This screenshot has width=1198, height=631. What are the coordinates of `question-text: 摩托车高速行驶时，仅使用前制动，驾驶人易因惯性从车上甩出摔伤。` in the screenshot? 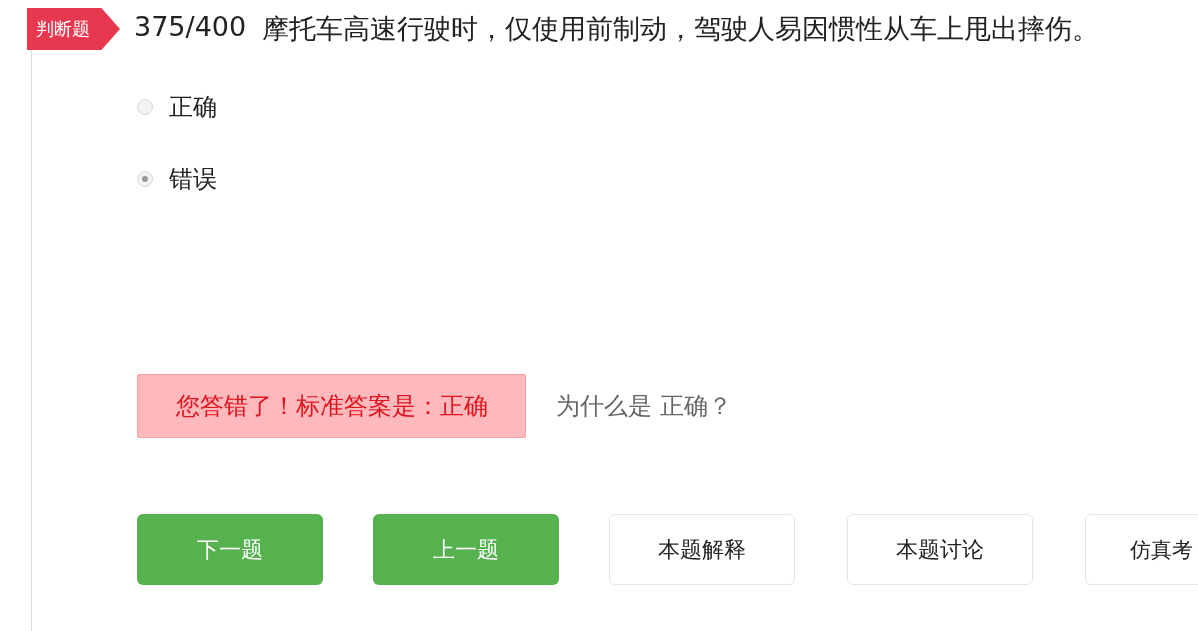 It's located at (681, 29).